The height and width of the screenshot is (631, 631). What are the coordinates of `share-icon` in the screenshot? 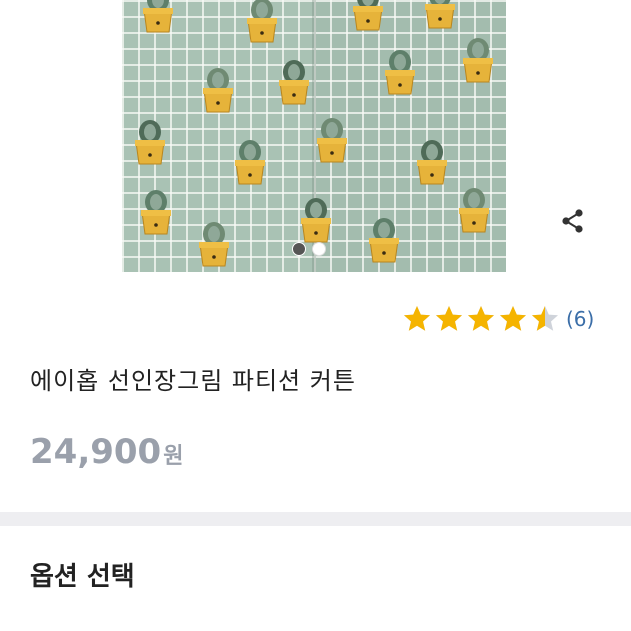 It's located at (572, 221).